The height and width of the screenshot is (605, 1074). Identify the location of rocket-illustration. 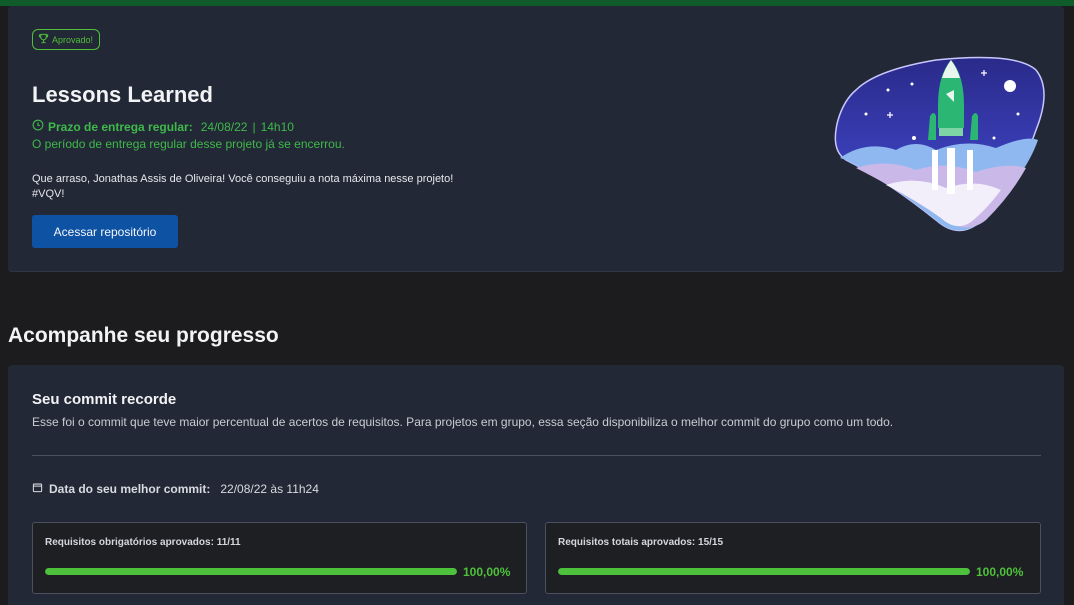
(939, 144).